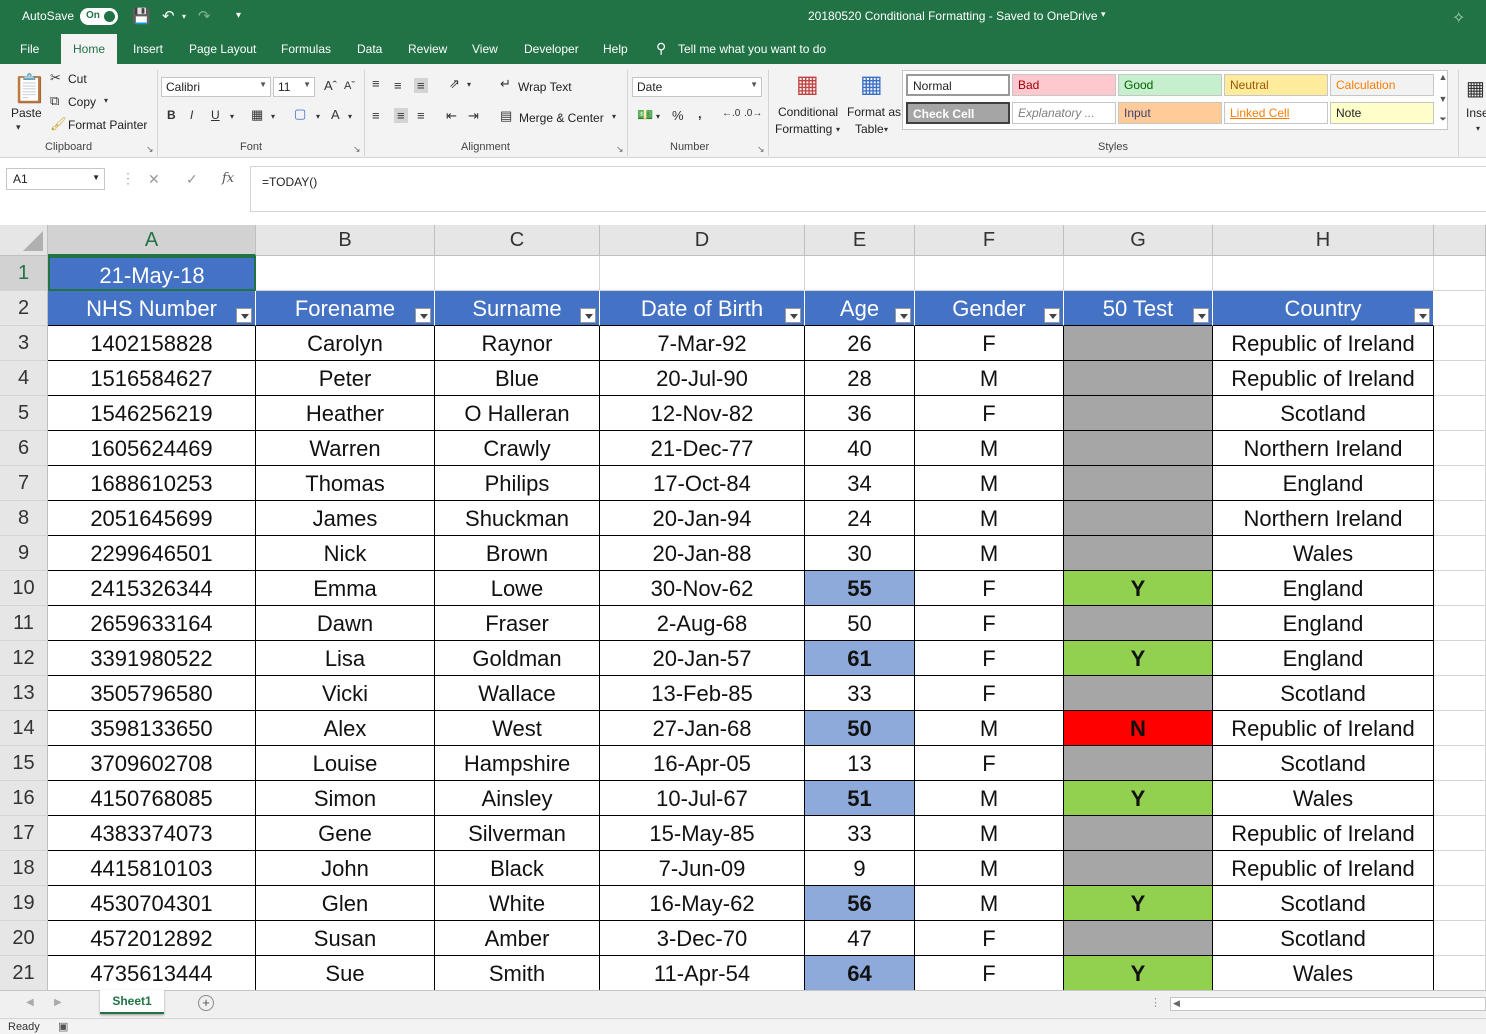  I want to click on table-cell-surname: Philips, so click(517, 483).